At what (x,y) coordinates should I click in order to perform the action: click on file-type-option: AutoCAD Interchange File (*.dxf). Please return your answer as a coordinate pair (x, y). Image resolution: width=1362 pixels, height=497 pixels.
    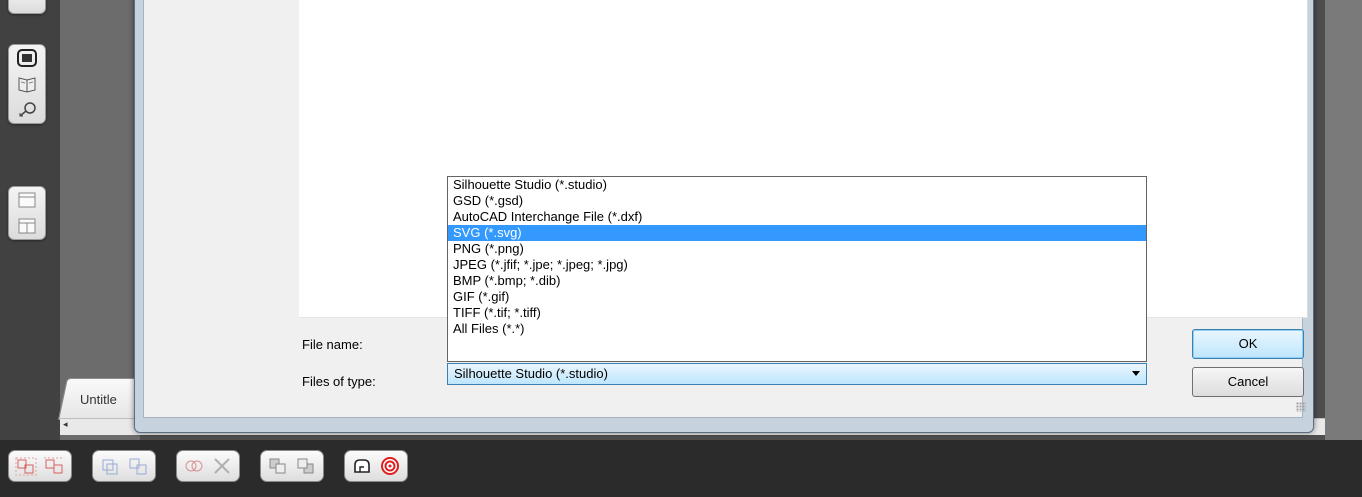
    Looking at the image, I should click on (797, 217).